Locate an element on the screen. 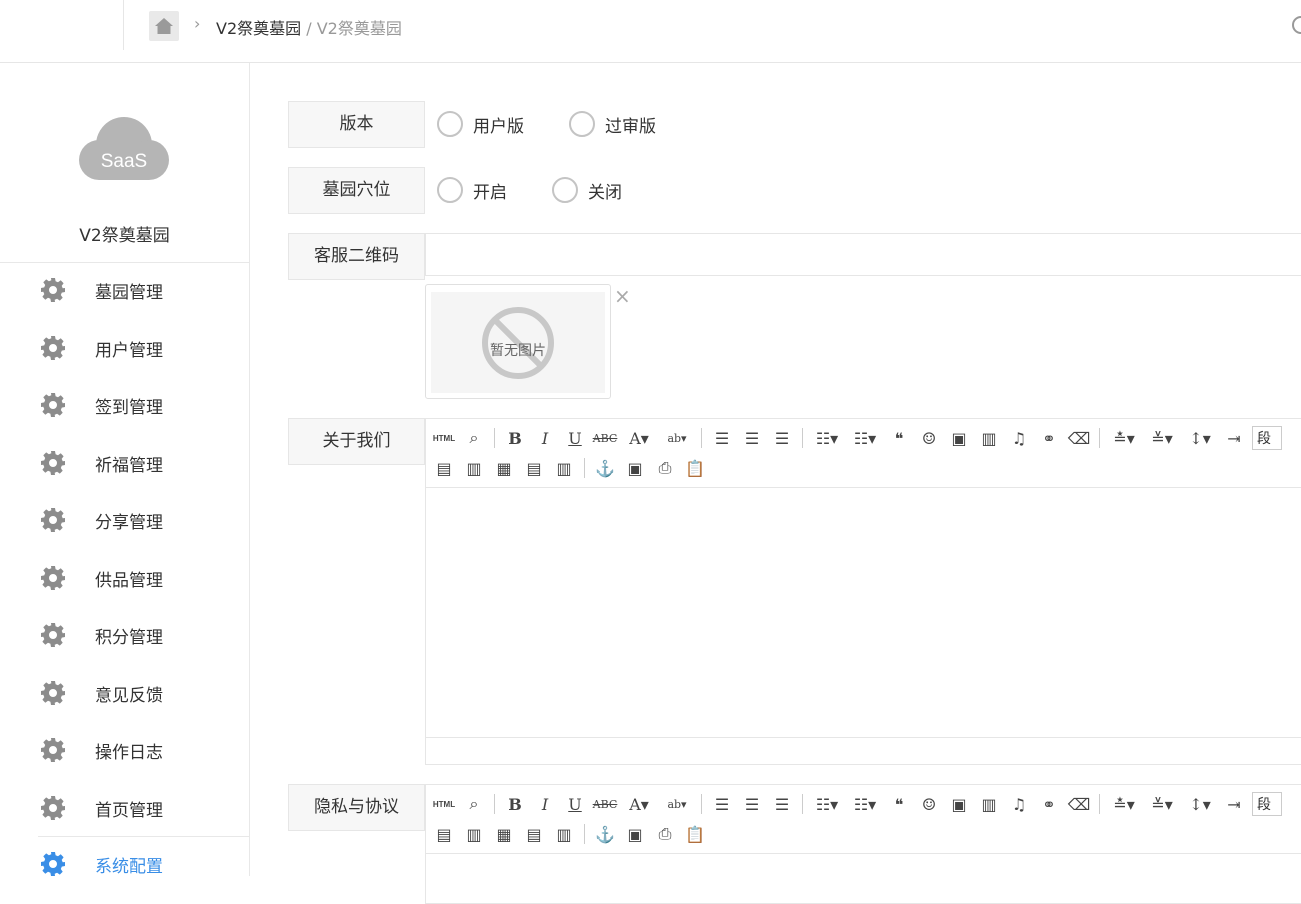 This screenshot has width=1301, height=904. sidebar-item-cemetery: 墓园管理 is located at coordinates (124, 290).